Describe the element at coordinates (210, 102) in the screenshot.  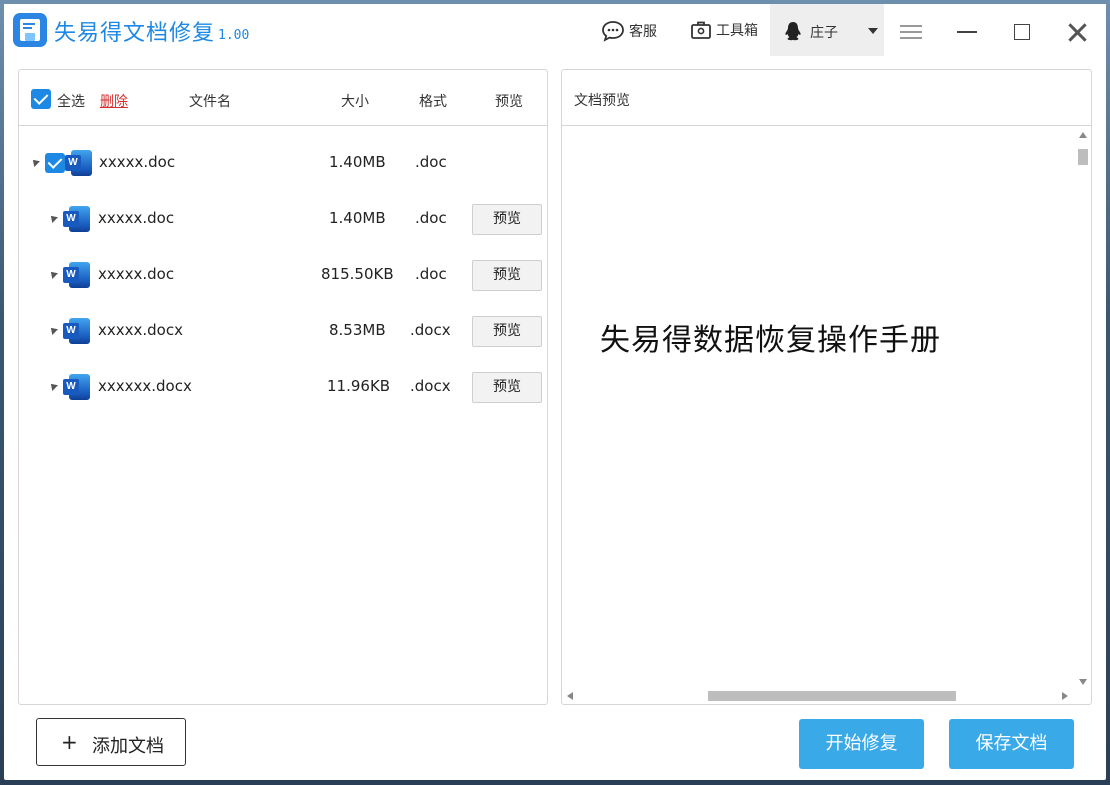
I see `column-header-name: 文件名` at that location.